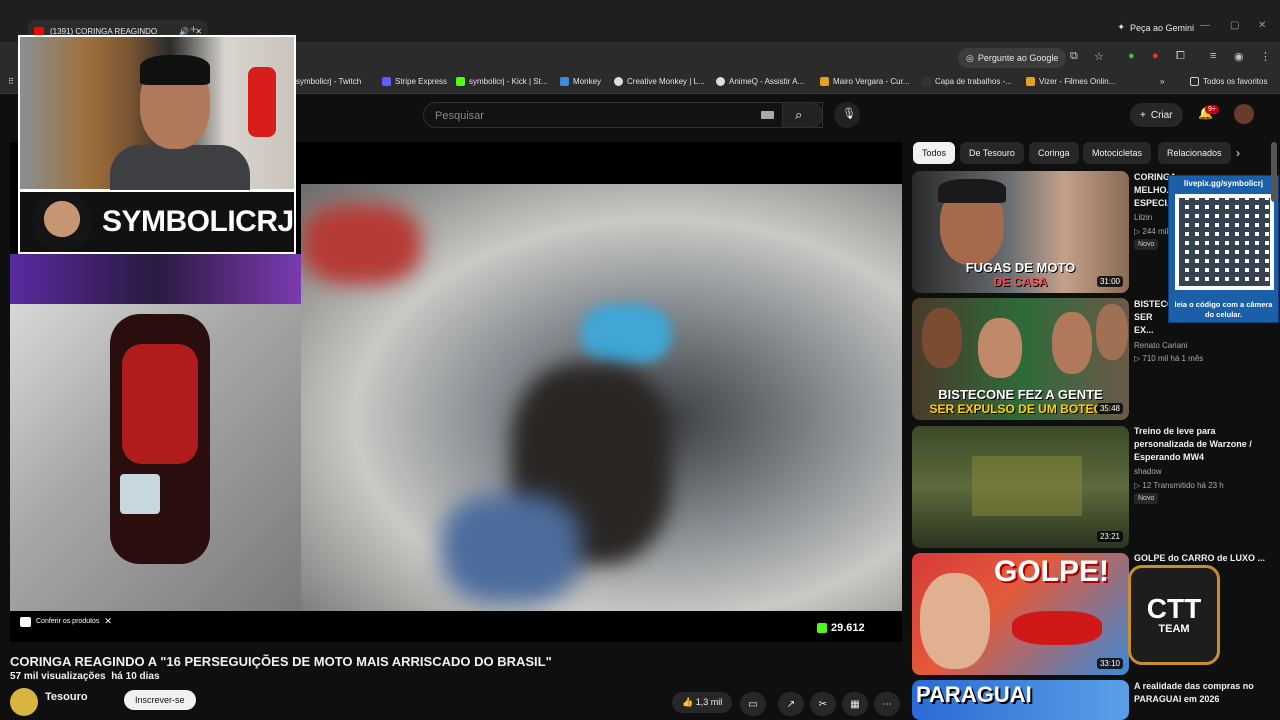  I want to click on apps-icon: ⠿, so click(11, 81).